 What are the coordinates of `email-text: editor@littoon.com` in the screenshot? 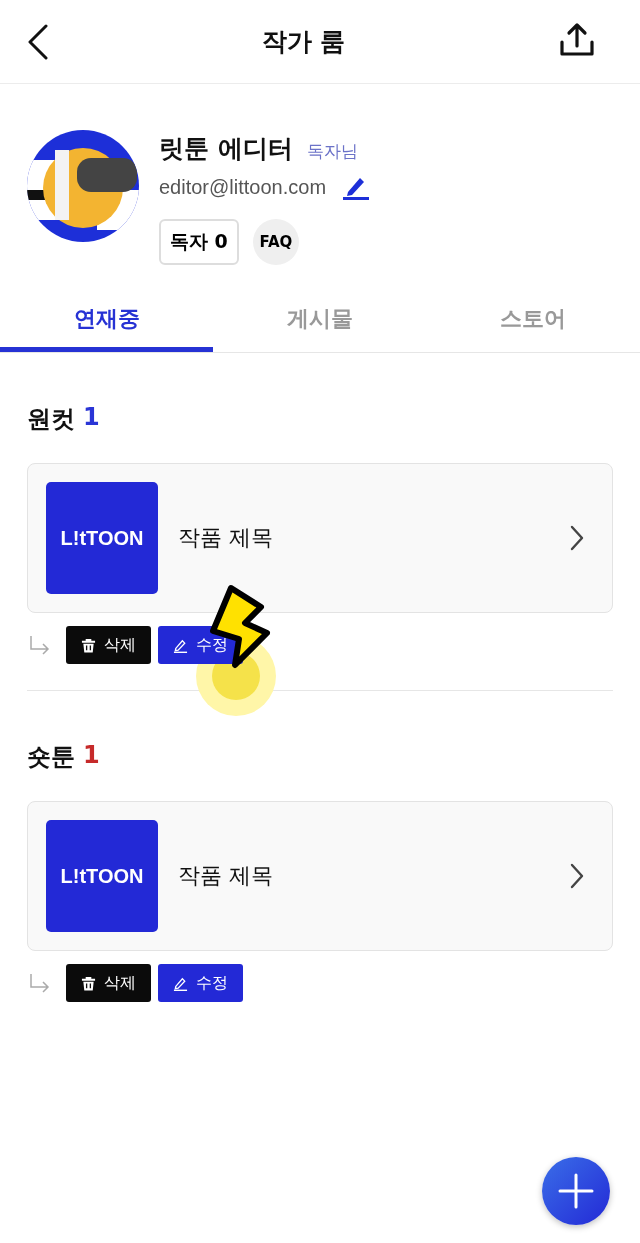 It's located at (243, 187).